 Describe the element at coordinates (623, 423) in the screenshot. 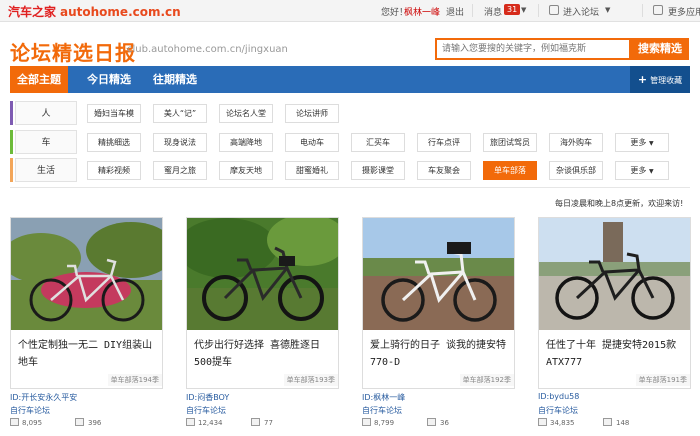

I see `replies-count: 148` at that location.